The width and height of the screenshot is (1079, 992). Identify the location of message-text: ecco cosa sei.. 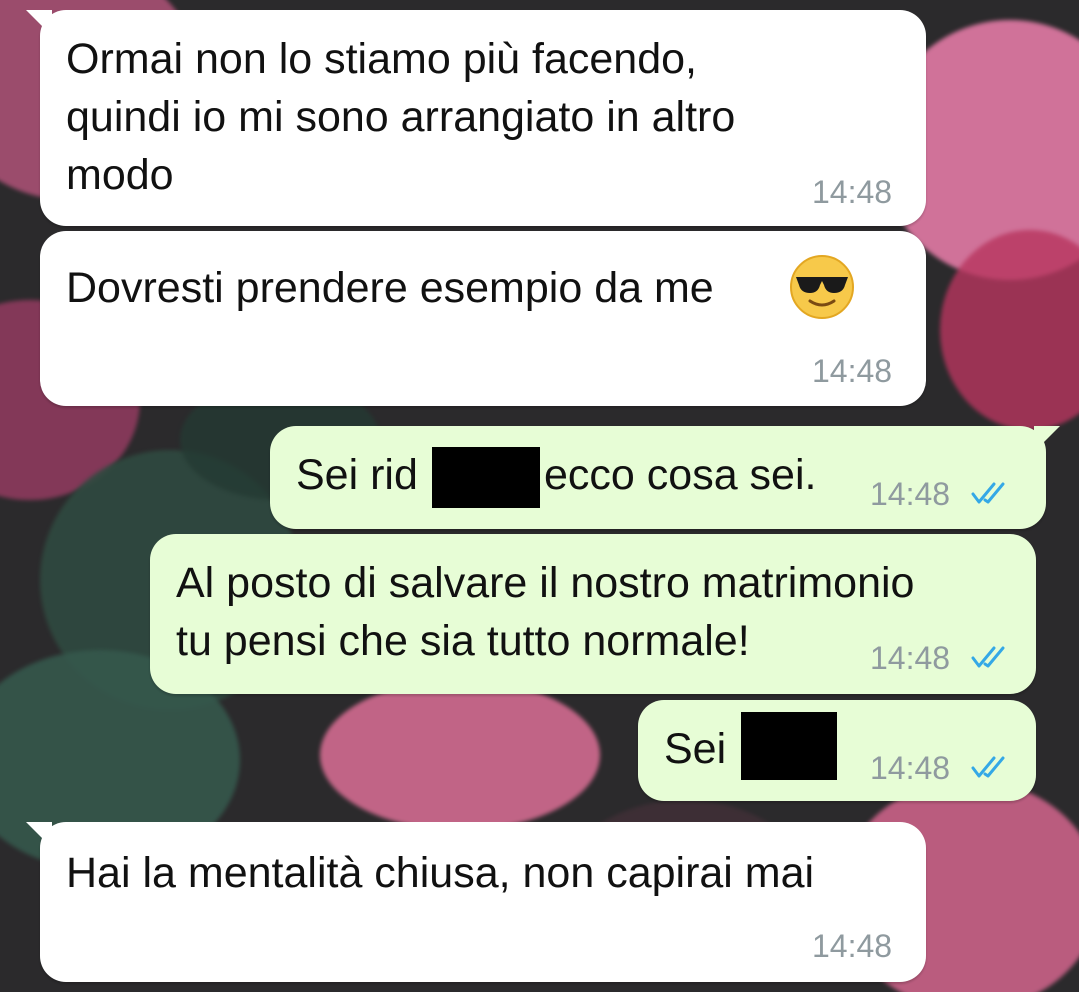
(680, 475).